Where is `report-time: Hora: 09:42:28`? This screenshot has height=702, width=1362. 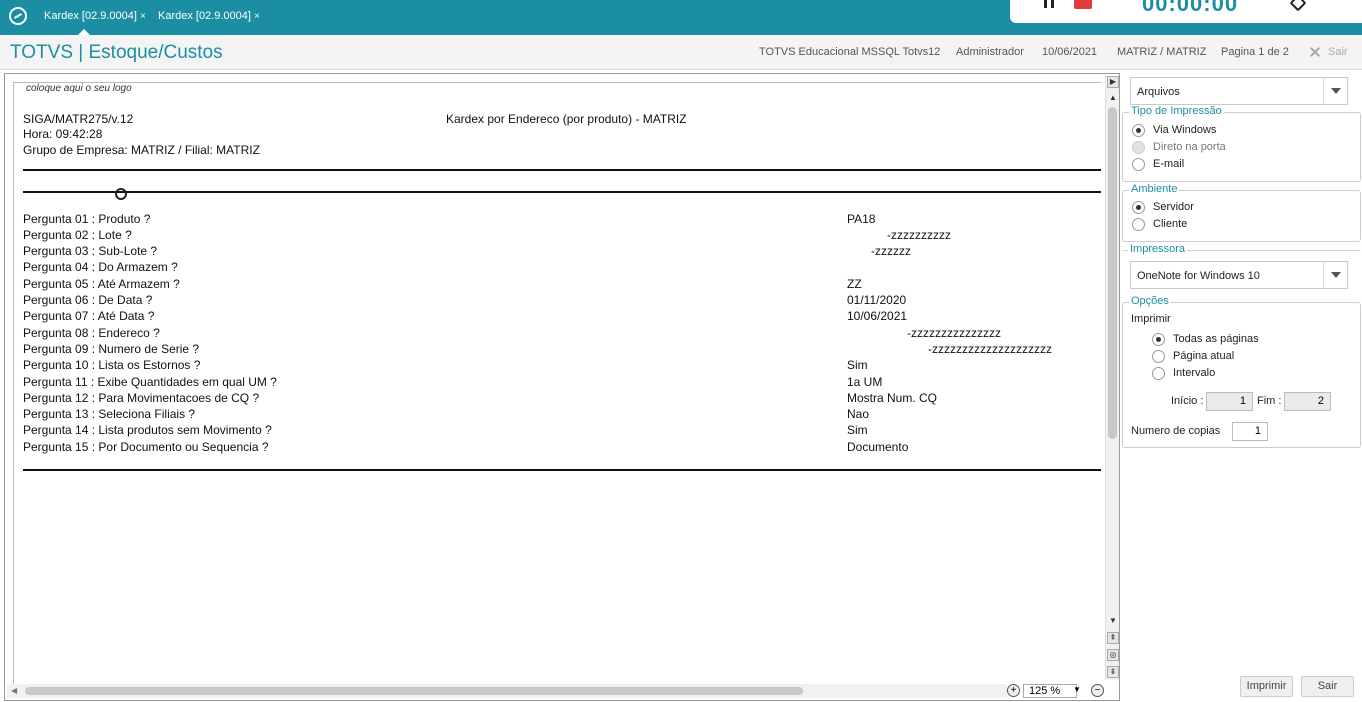 report-time: Hora: 09:42:28 is located at coordinates (63, 134).